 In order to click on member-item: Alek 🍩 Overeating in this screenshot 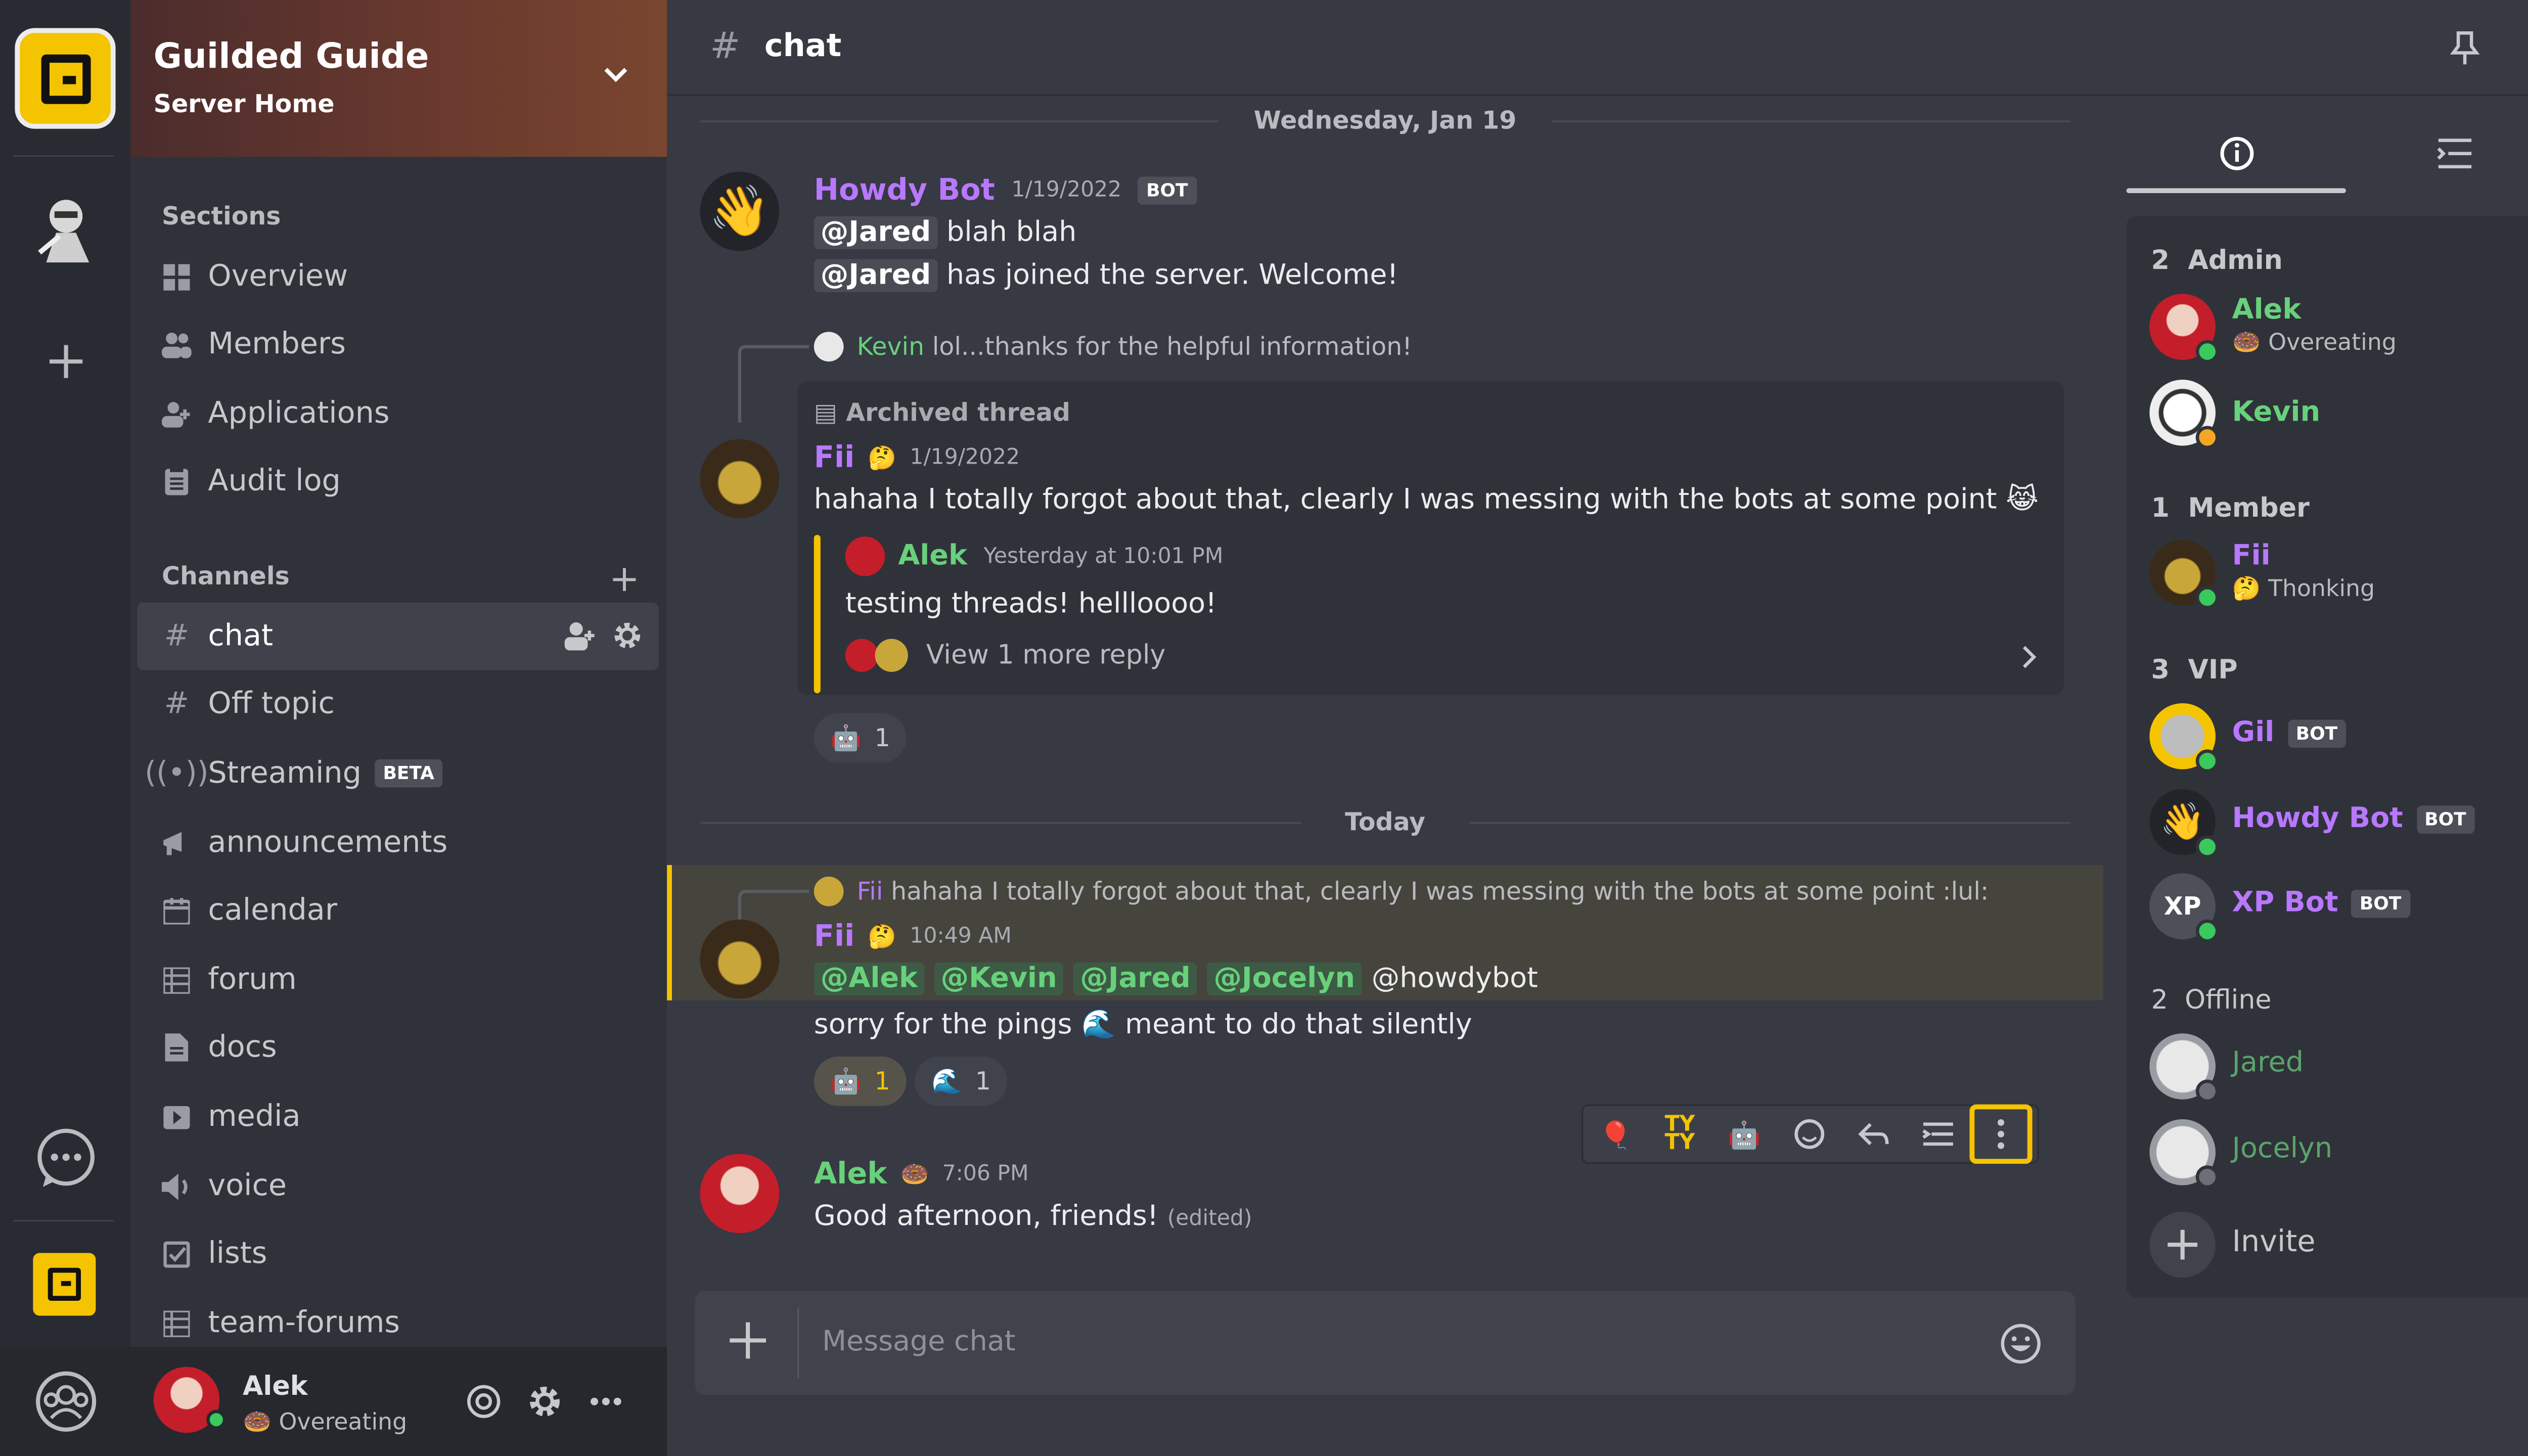, I will do `click(2339, 330)`.